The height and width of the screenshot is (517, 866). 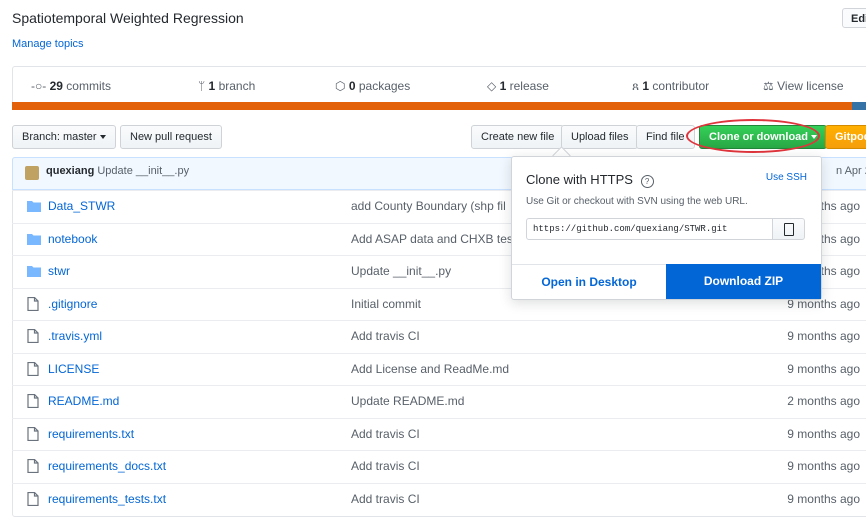 I want to click on latest-commit-text: quexiang Update __init__.py, so click(x=117, y=171).